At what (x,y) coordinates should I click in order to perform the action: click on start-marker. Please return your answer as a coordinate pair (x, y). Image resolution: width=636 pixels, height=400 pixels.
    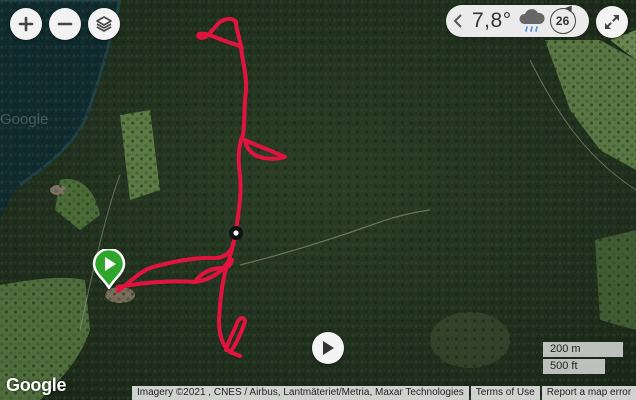
    Looking at the image, I should click on (109, 269).